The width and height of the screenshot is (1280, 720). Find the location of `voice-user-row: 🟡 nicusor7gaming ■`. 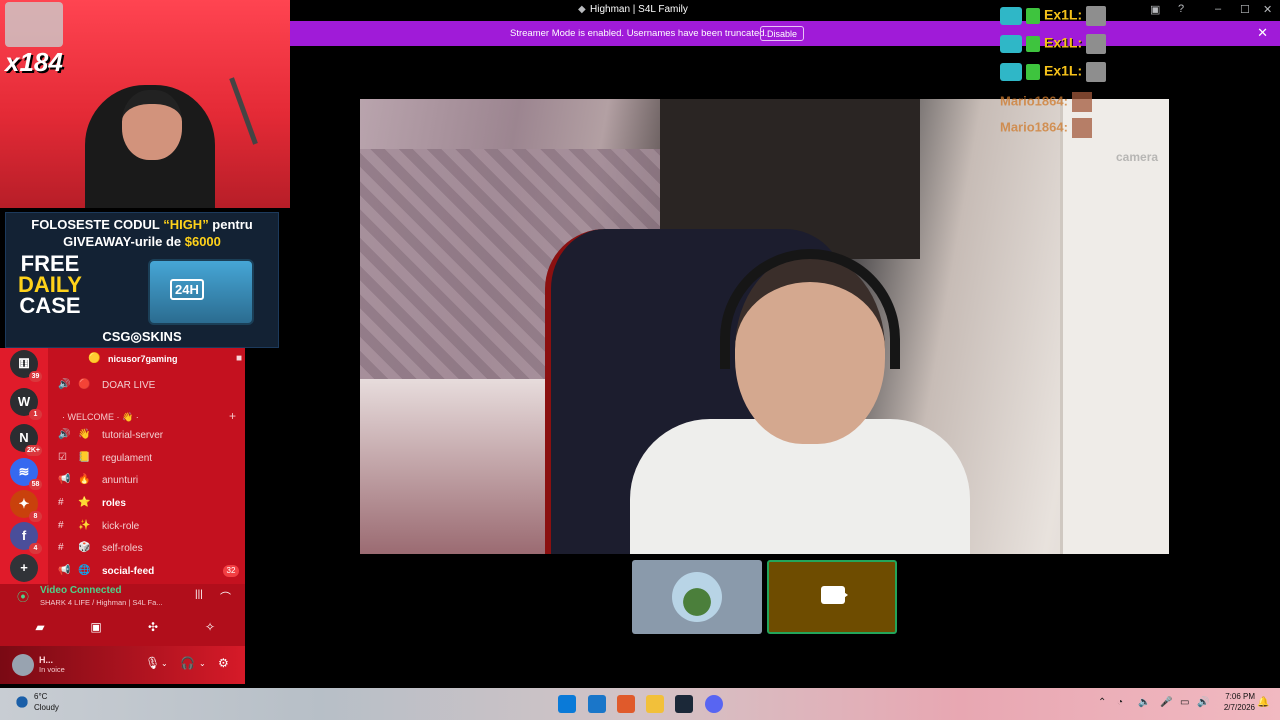

voice-user-row: 🟡 nicusor7gaming ■ is located at coordinates (150, 361).